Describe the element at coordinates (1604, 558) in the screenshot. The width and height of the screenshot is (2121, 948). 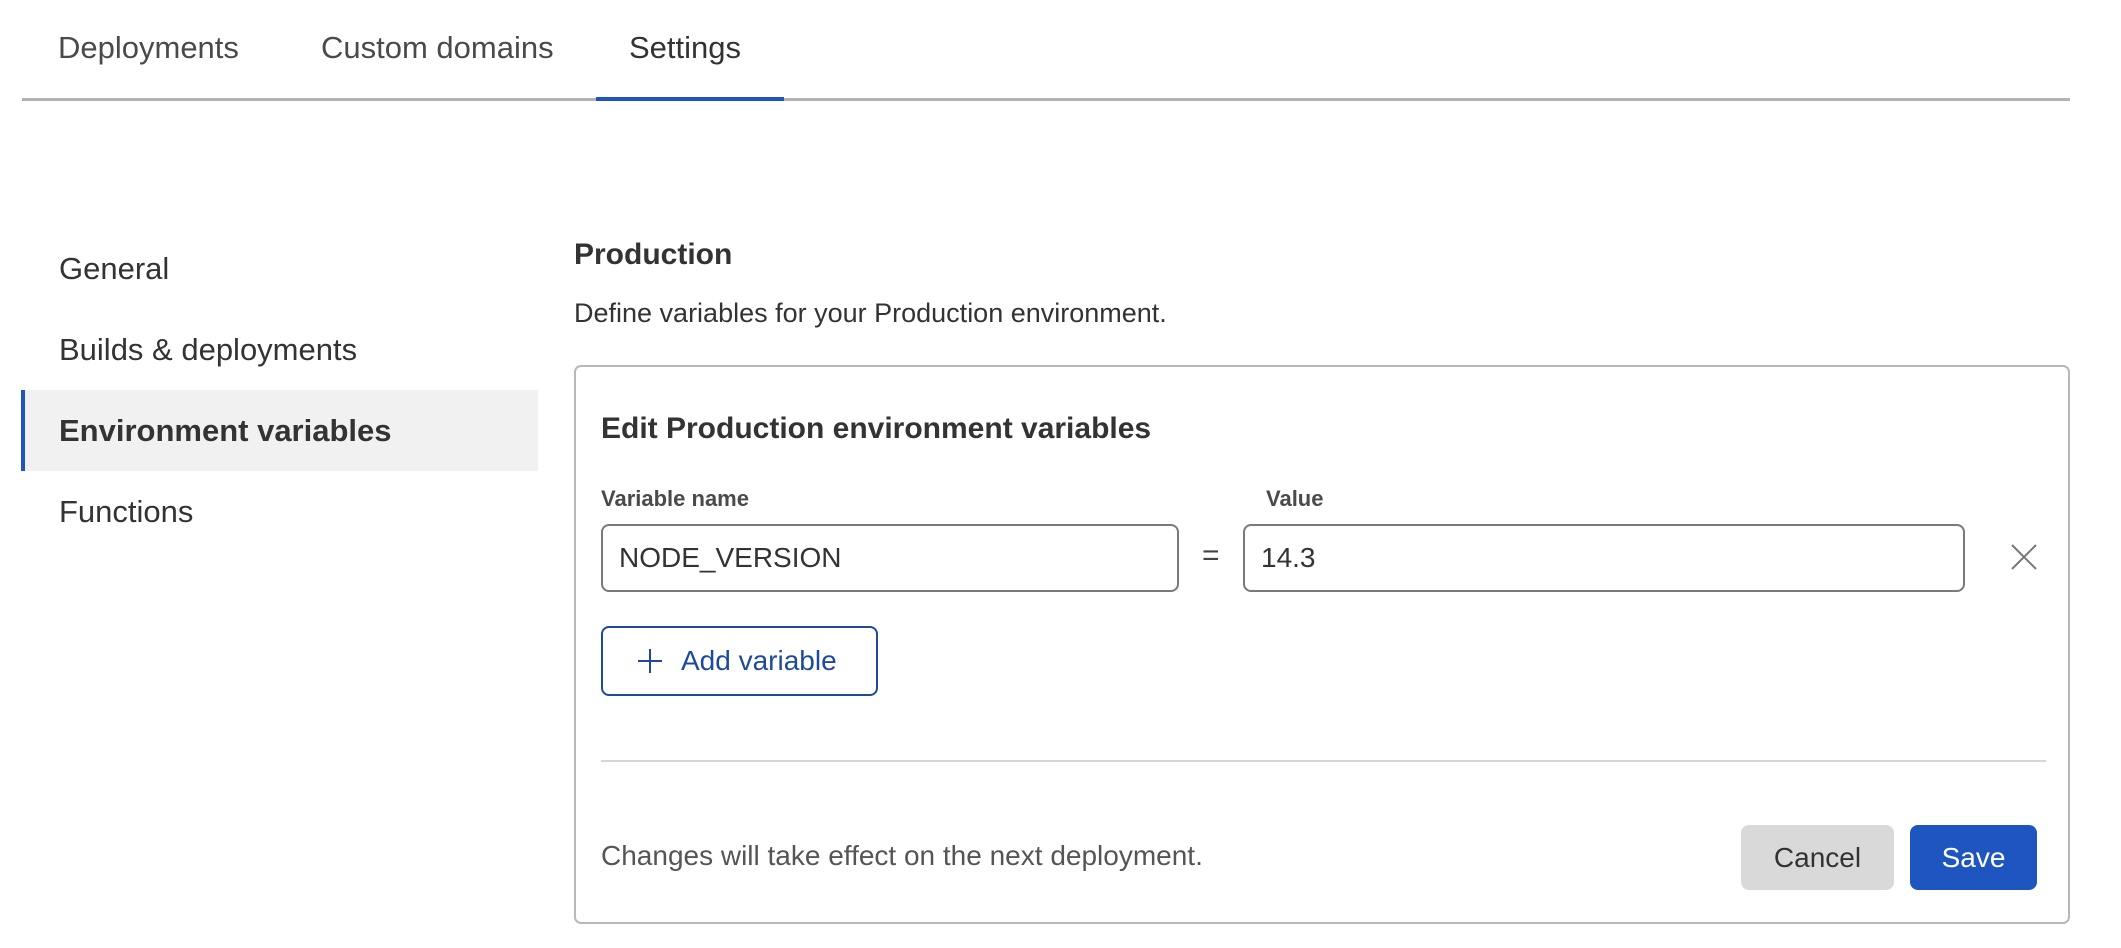
I see `variable-value-input` at that location.